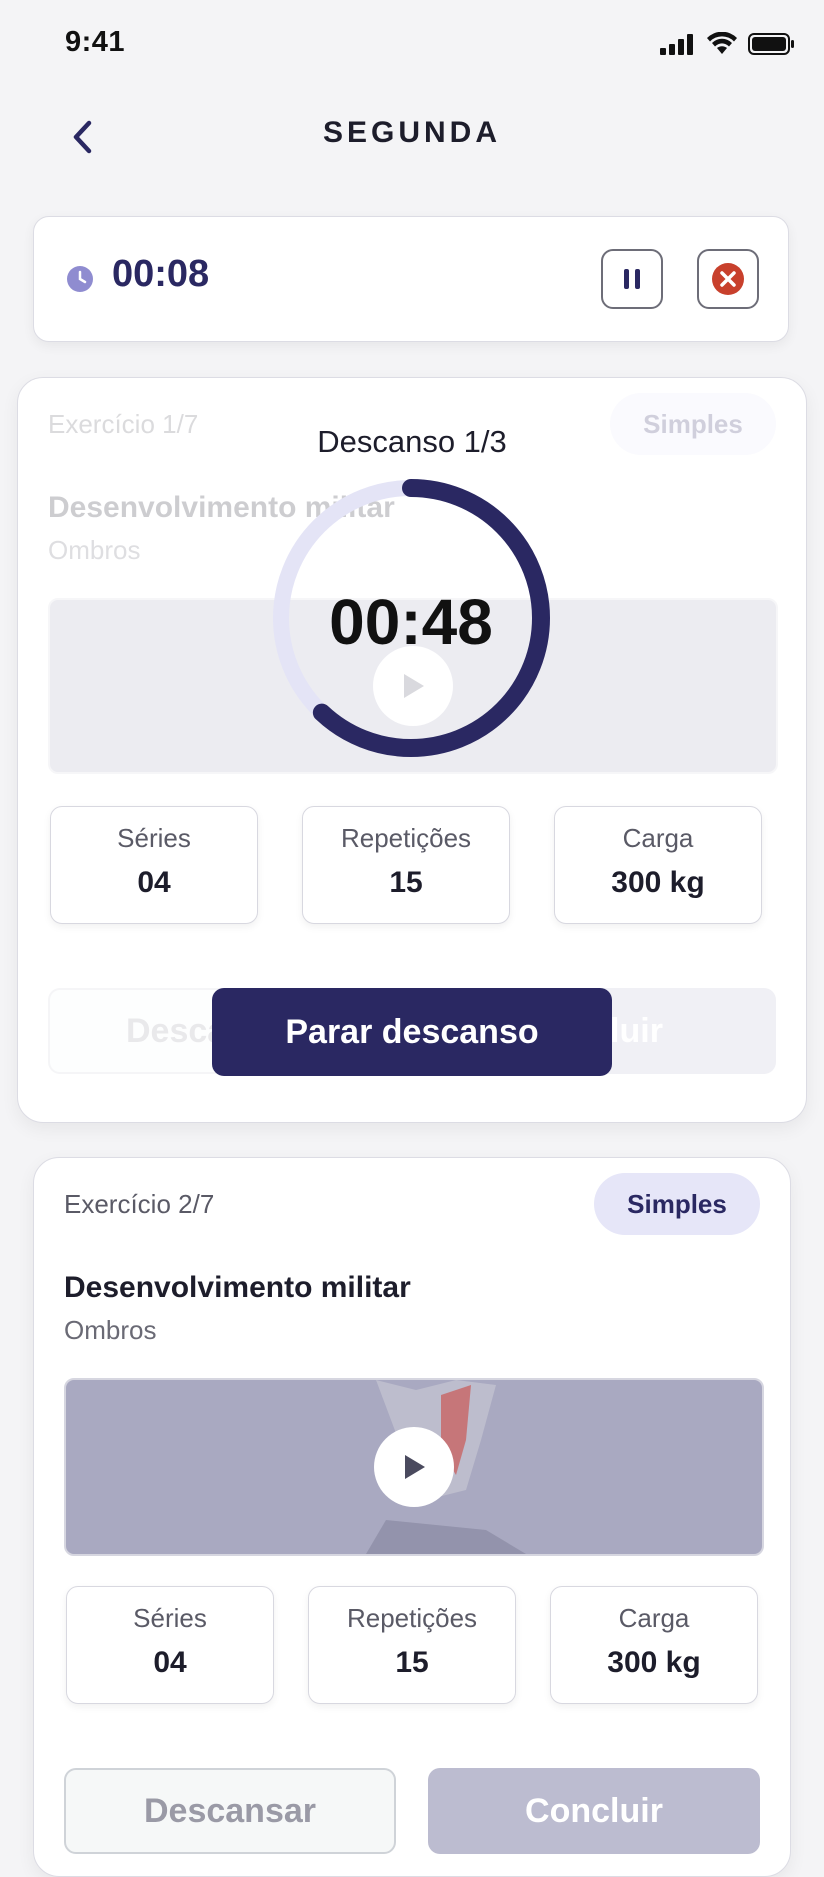 The width and height of the screenshot is (824, 1877). I want to click on complete-button: Concluir, so click(594, 1811).